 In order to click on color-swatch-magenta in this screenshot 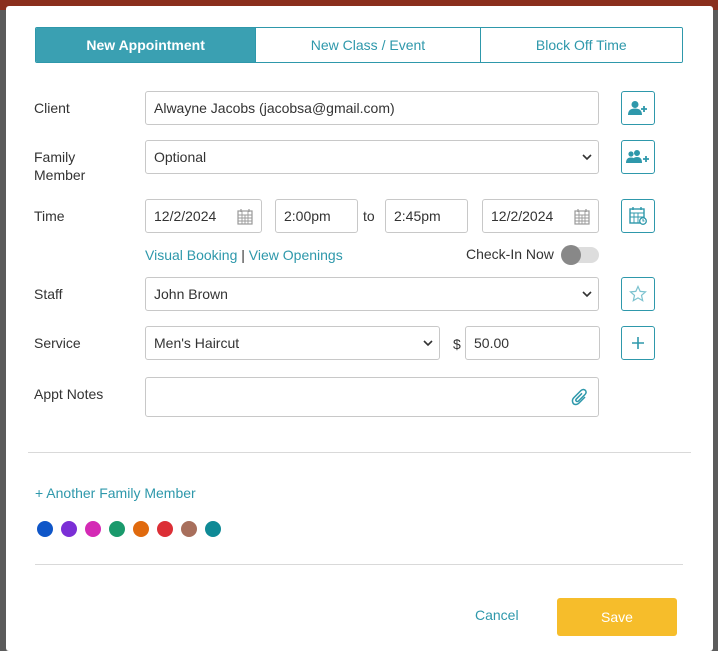, I will do `click(93, 529)`.